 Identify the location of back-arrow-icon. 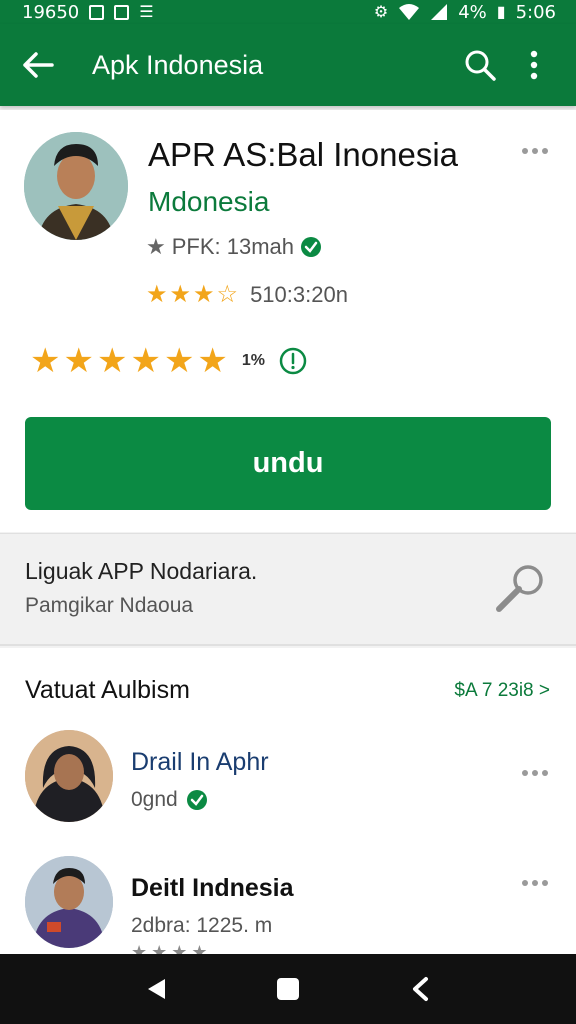
(38, 65).